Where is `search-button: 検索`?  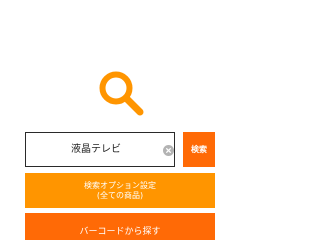 search-button: 検索 is located at coordinates (199, 149).